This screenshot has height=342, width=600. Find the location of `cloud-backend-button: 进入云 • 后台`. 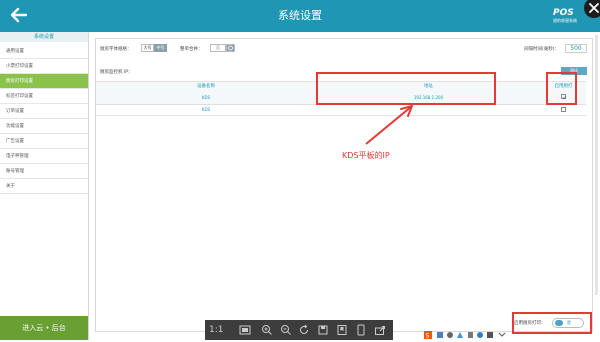

cloud-backend-button: 进入云 • 后台 is located at coordinates (44, 328).